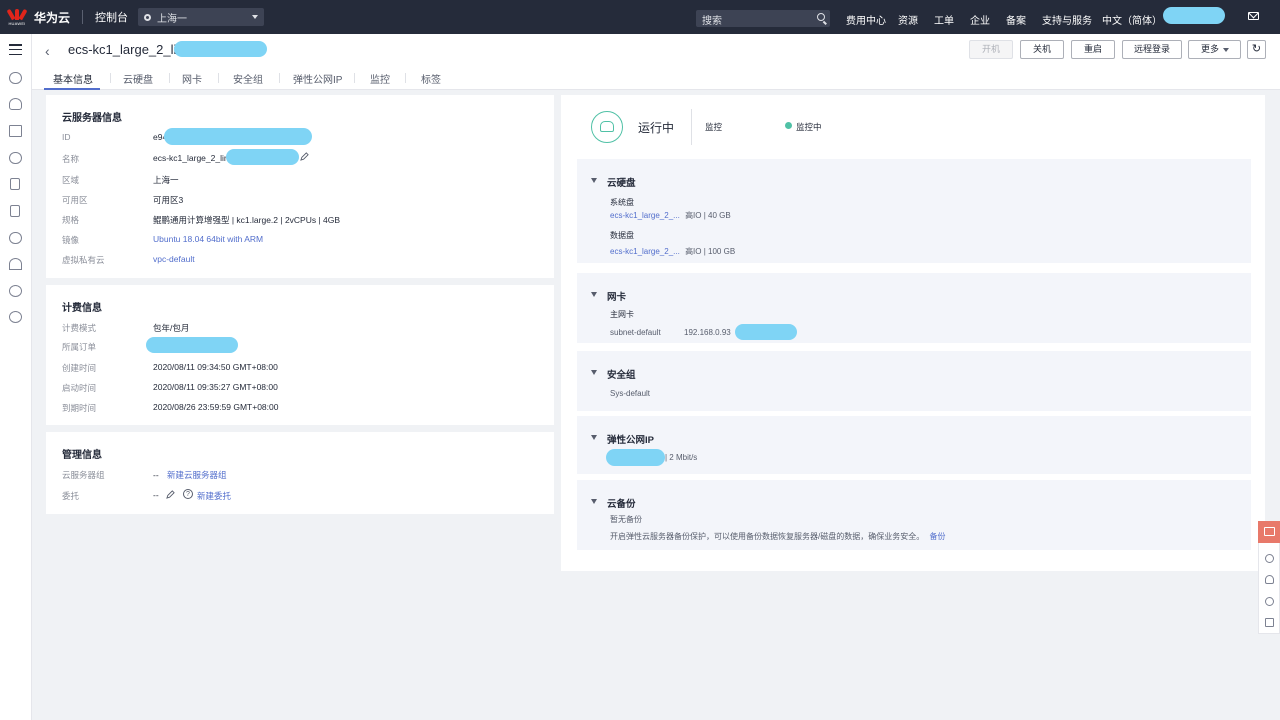  What do you see at coordinates (1016, 19) in the screenshot?
I see `nav-icp-filing: 备案` at bounding box center [1016, 19].